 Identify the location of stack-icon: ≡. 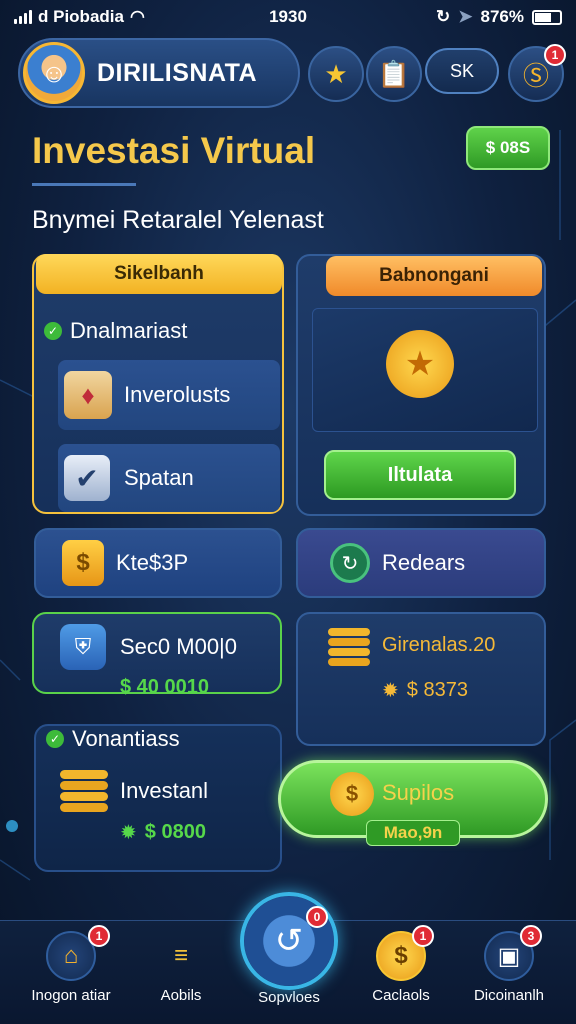
(180, 955).